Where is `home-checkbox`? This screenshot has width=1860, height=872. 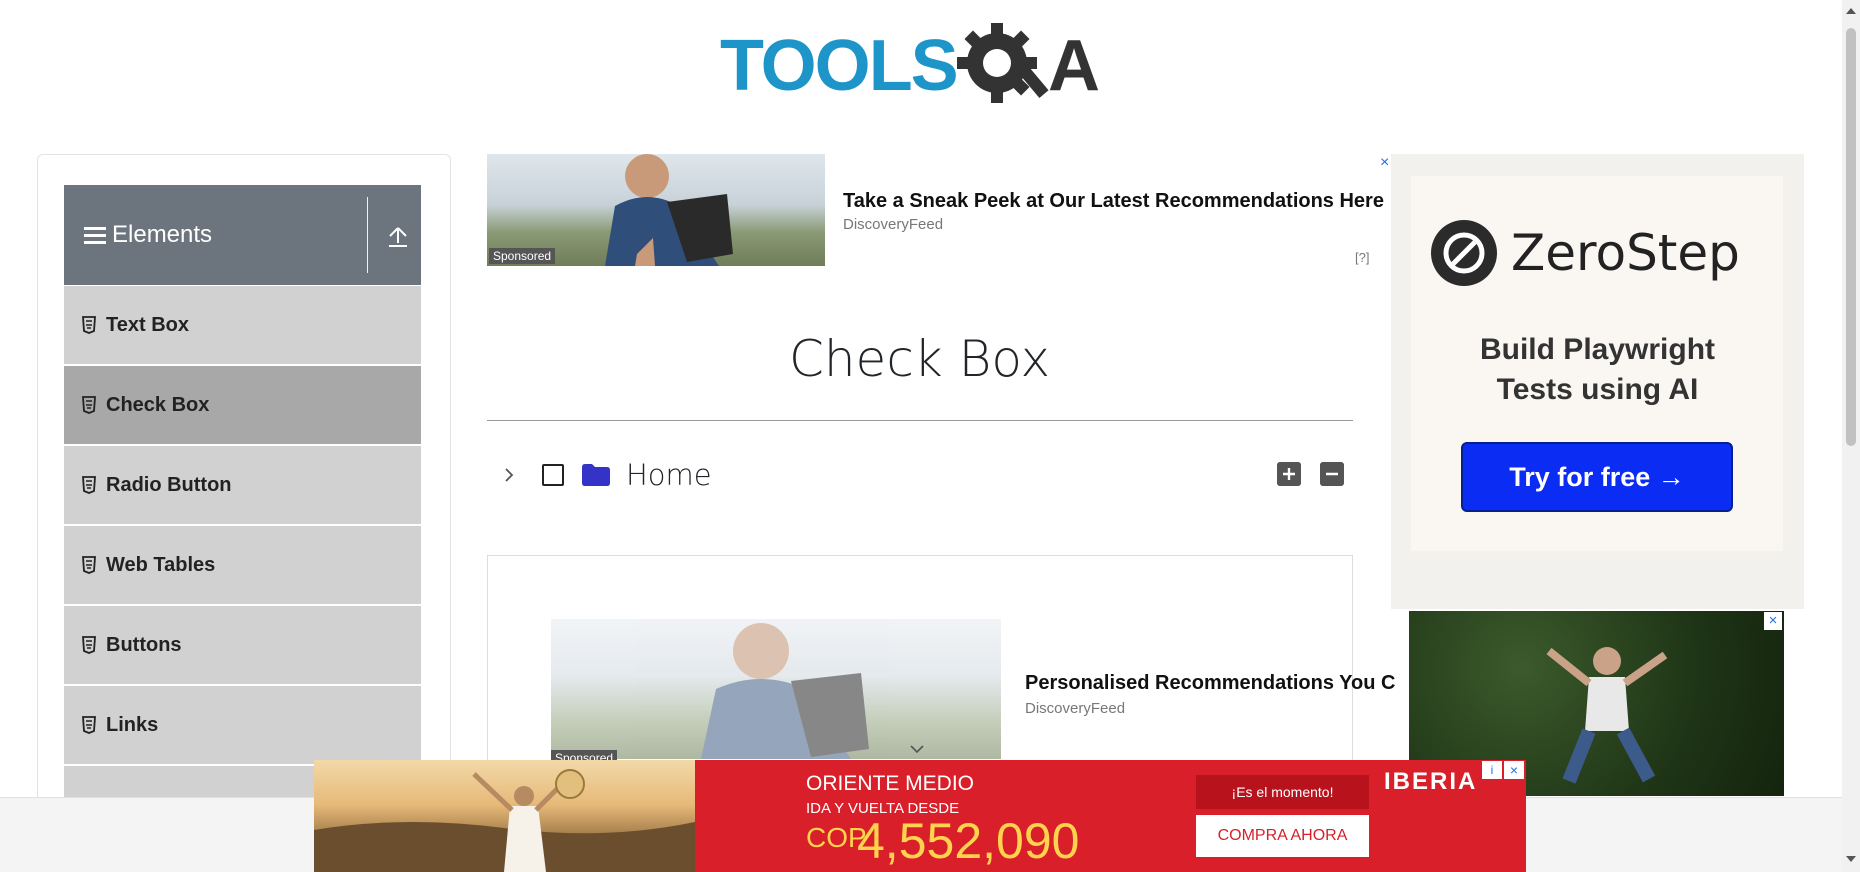
home-checkbox is located at coordinates (553, 475).